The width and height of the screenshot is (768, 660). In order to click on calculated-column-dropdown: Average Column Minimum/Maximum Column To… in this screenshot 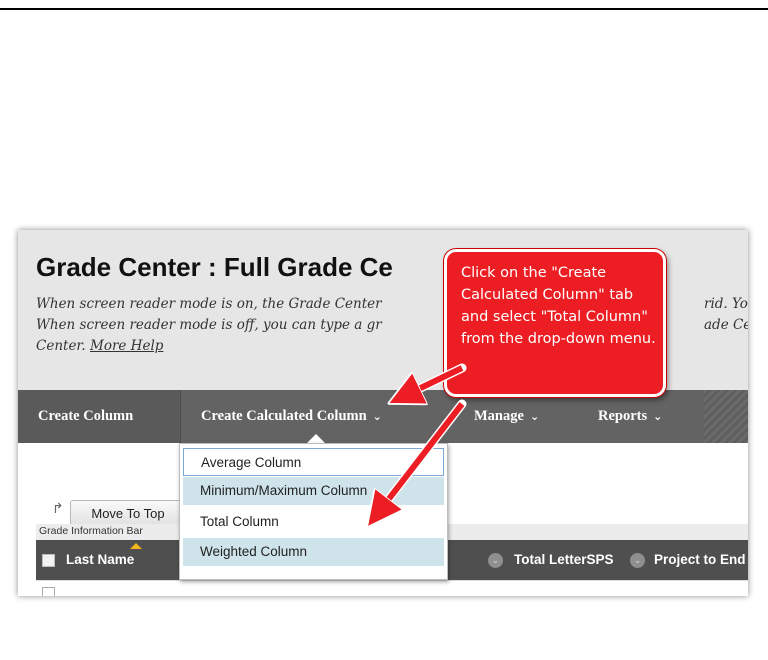, I will do `click(313, 511)`.